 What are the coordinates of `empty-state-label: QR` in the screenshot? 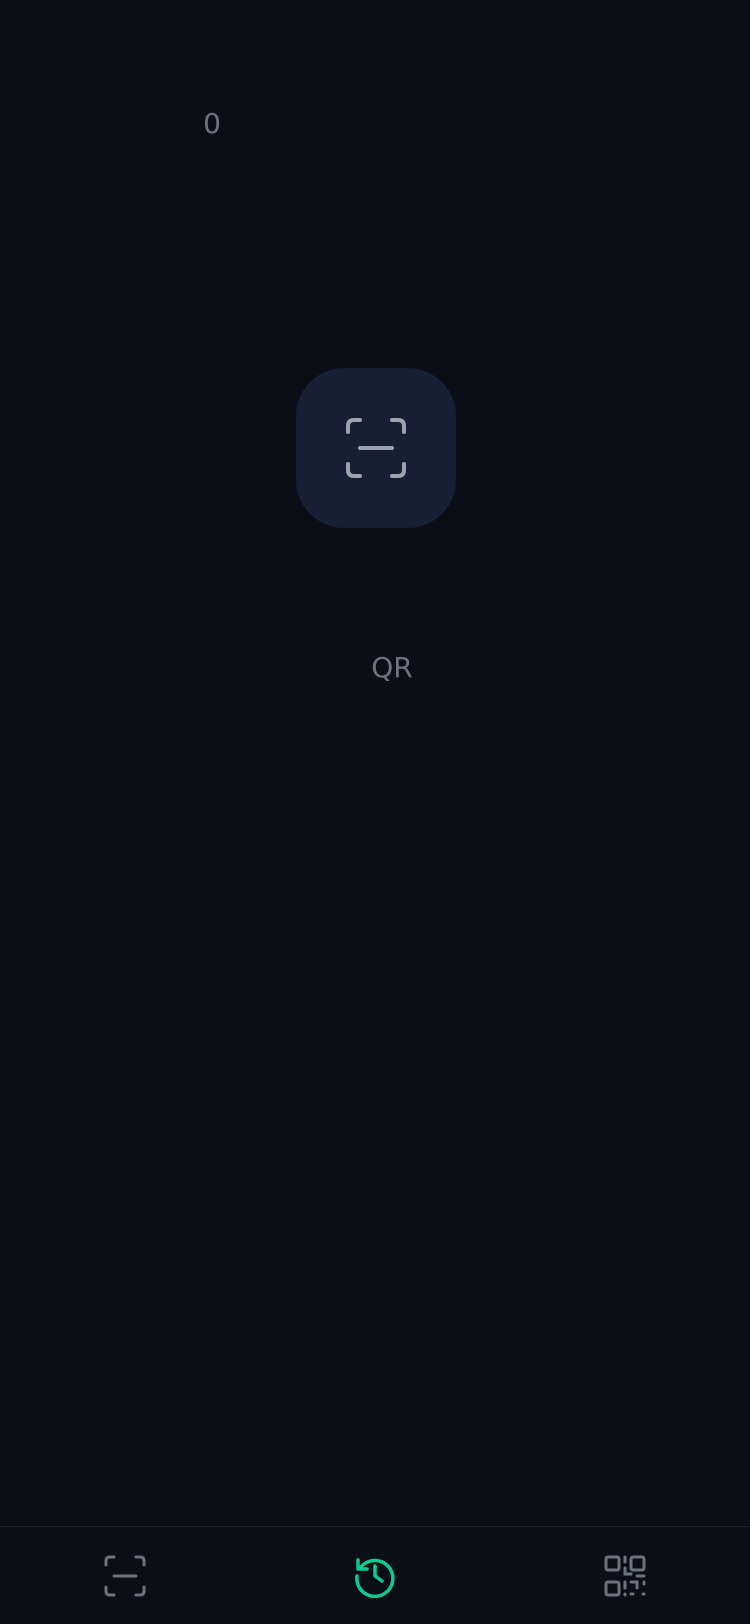 It's located at (392, 667).